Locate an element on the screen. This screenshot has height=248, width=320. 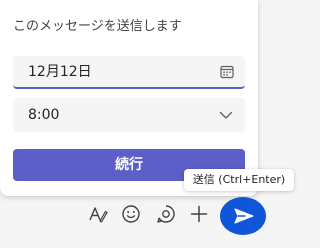
loop-icon is located at coordinates (166, 214).